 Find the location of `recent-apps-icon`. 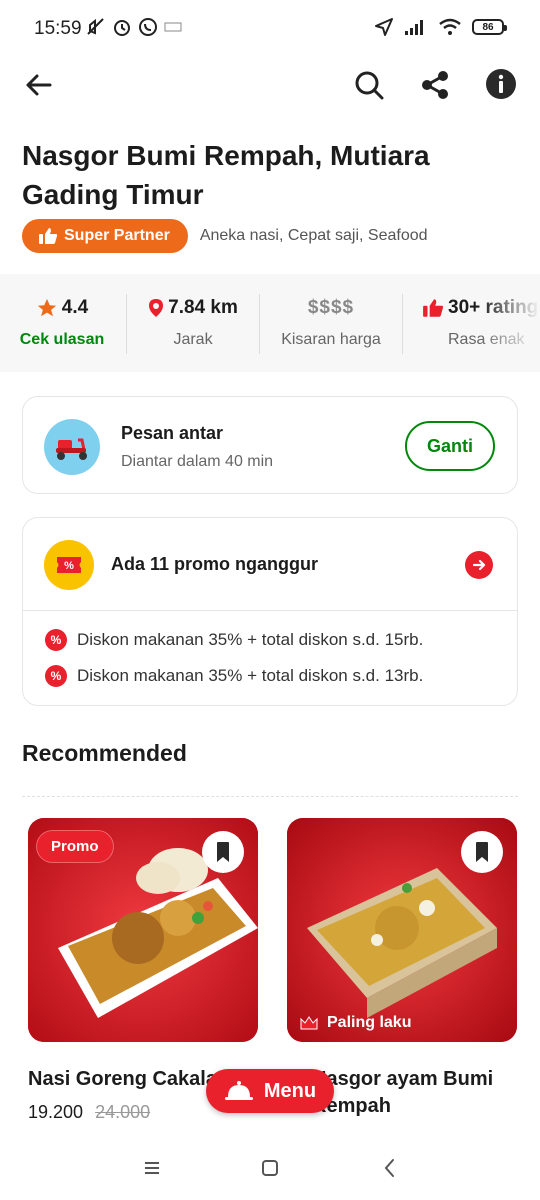

recent-apps-icon is located at coordinates (152, 1168).